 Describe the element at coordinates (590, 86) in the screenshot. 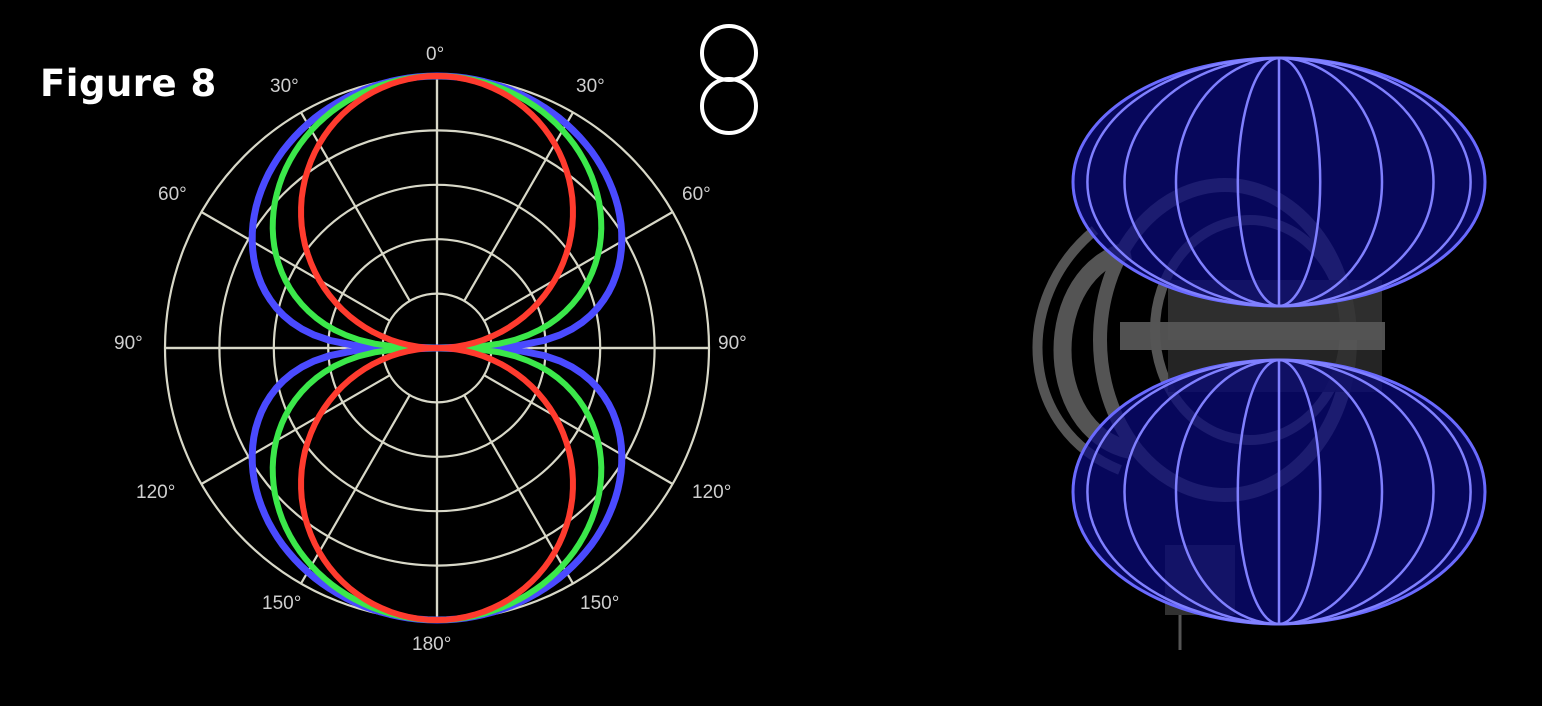

I see `label-30-right: 30°` at that location.